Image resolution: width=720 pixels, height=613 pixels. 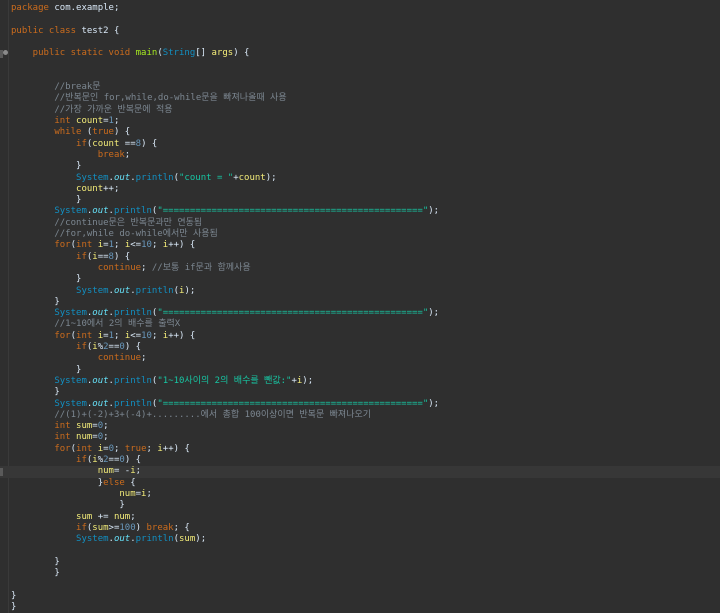 What do you see at coordinates (360, 437) in the screenshot?
I see `code-line: int num=0;` at bounding box center [360, 437].